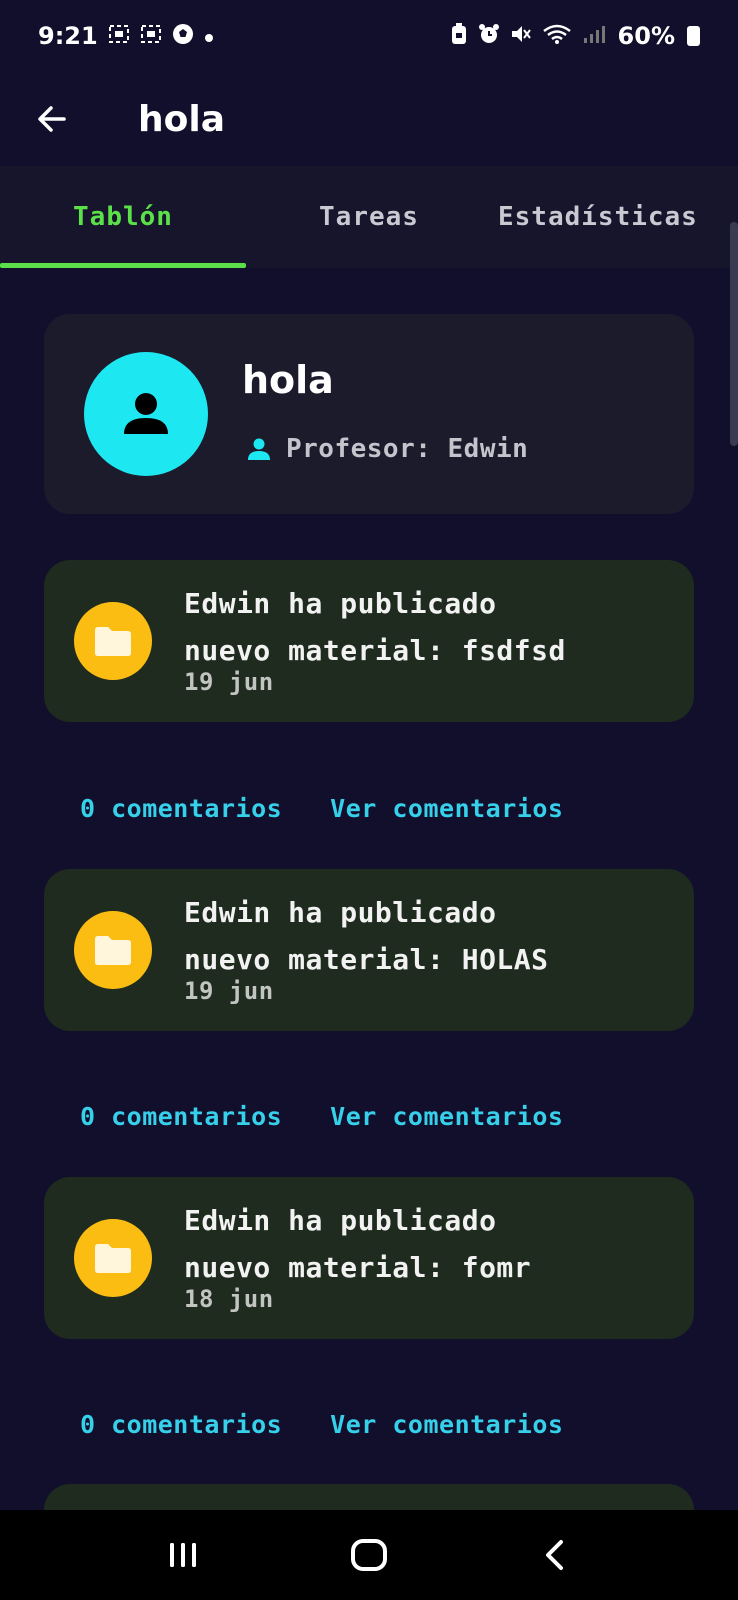 Image resolution: width=738 pixels, height=1600 pixels. I want to click on back-icon, so click(554, 1555).